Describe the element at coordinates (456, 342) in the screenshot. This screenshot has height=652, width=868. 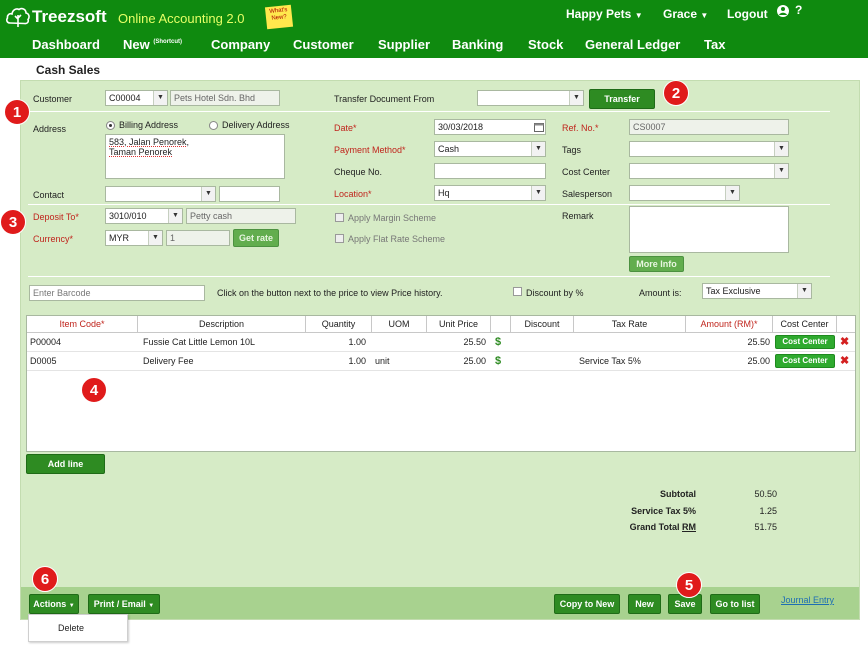
I see `unit-price-cell: 25.50` at that location.